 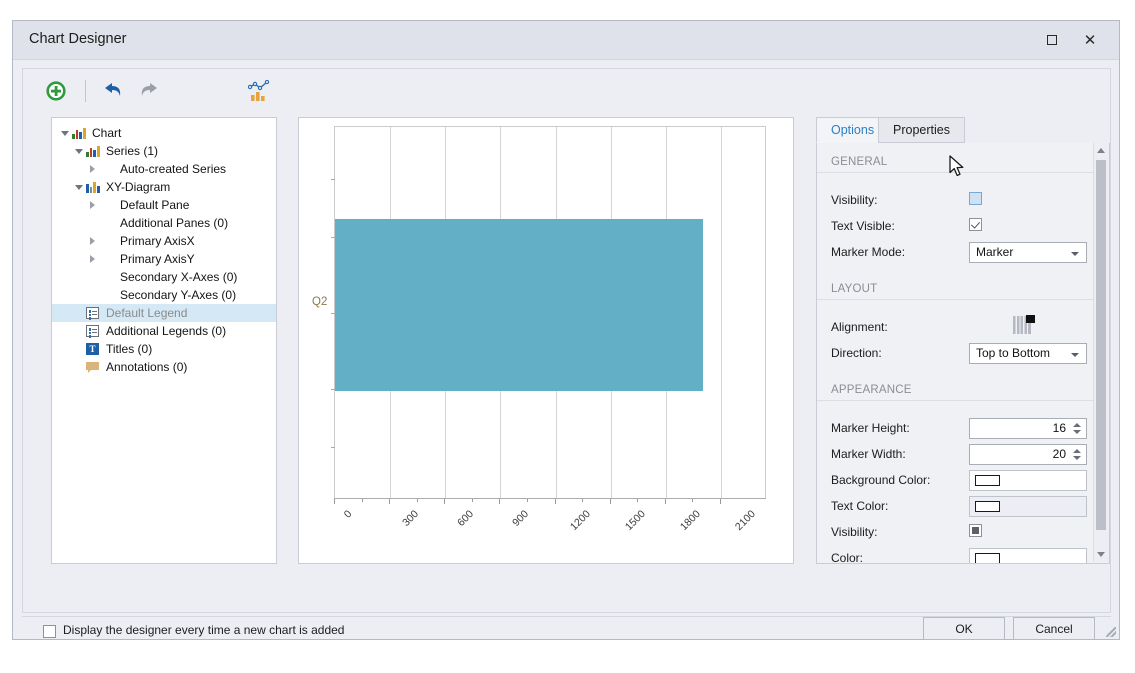 I want to click on undo-button, so click(x=113, y=91).